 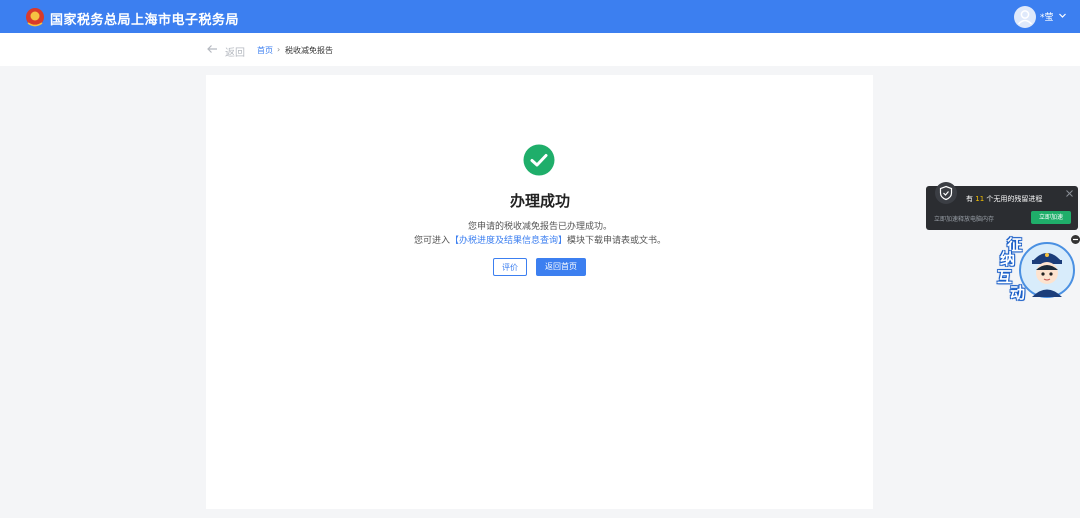 What do you see at coordinates (617, 241) in the screenshot?
I see `hint-suffix: 模块下载申请表或文书。` at bounding box center [617, 241].